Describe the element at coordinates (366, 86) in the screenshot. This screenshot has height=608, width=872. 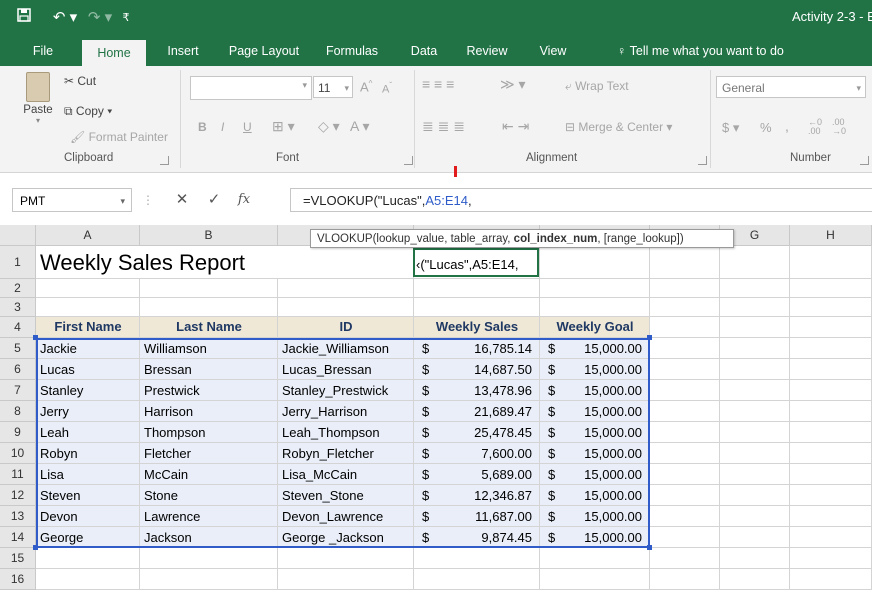
I see `grow-font-button: A^` at that location.